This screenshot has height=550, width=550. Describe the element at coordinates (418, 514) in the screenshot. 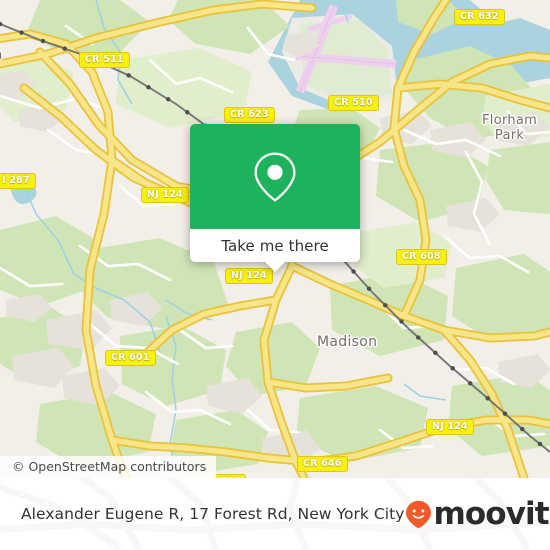

I see `moovit-smiley-pin-icon` at that location.